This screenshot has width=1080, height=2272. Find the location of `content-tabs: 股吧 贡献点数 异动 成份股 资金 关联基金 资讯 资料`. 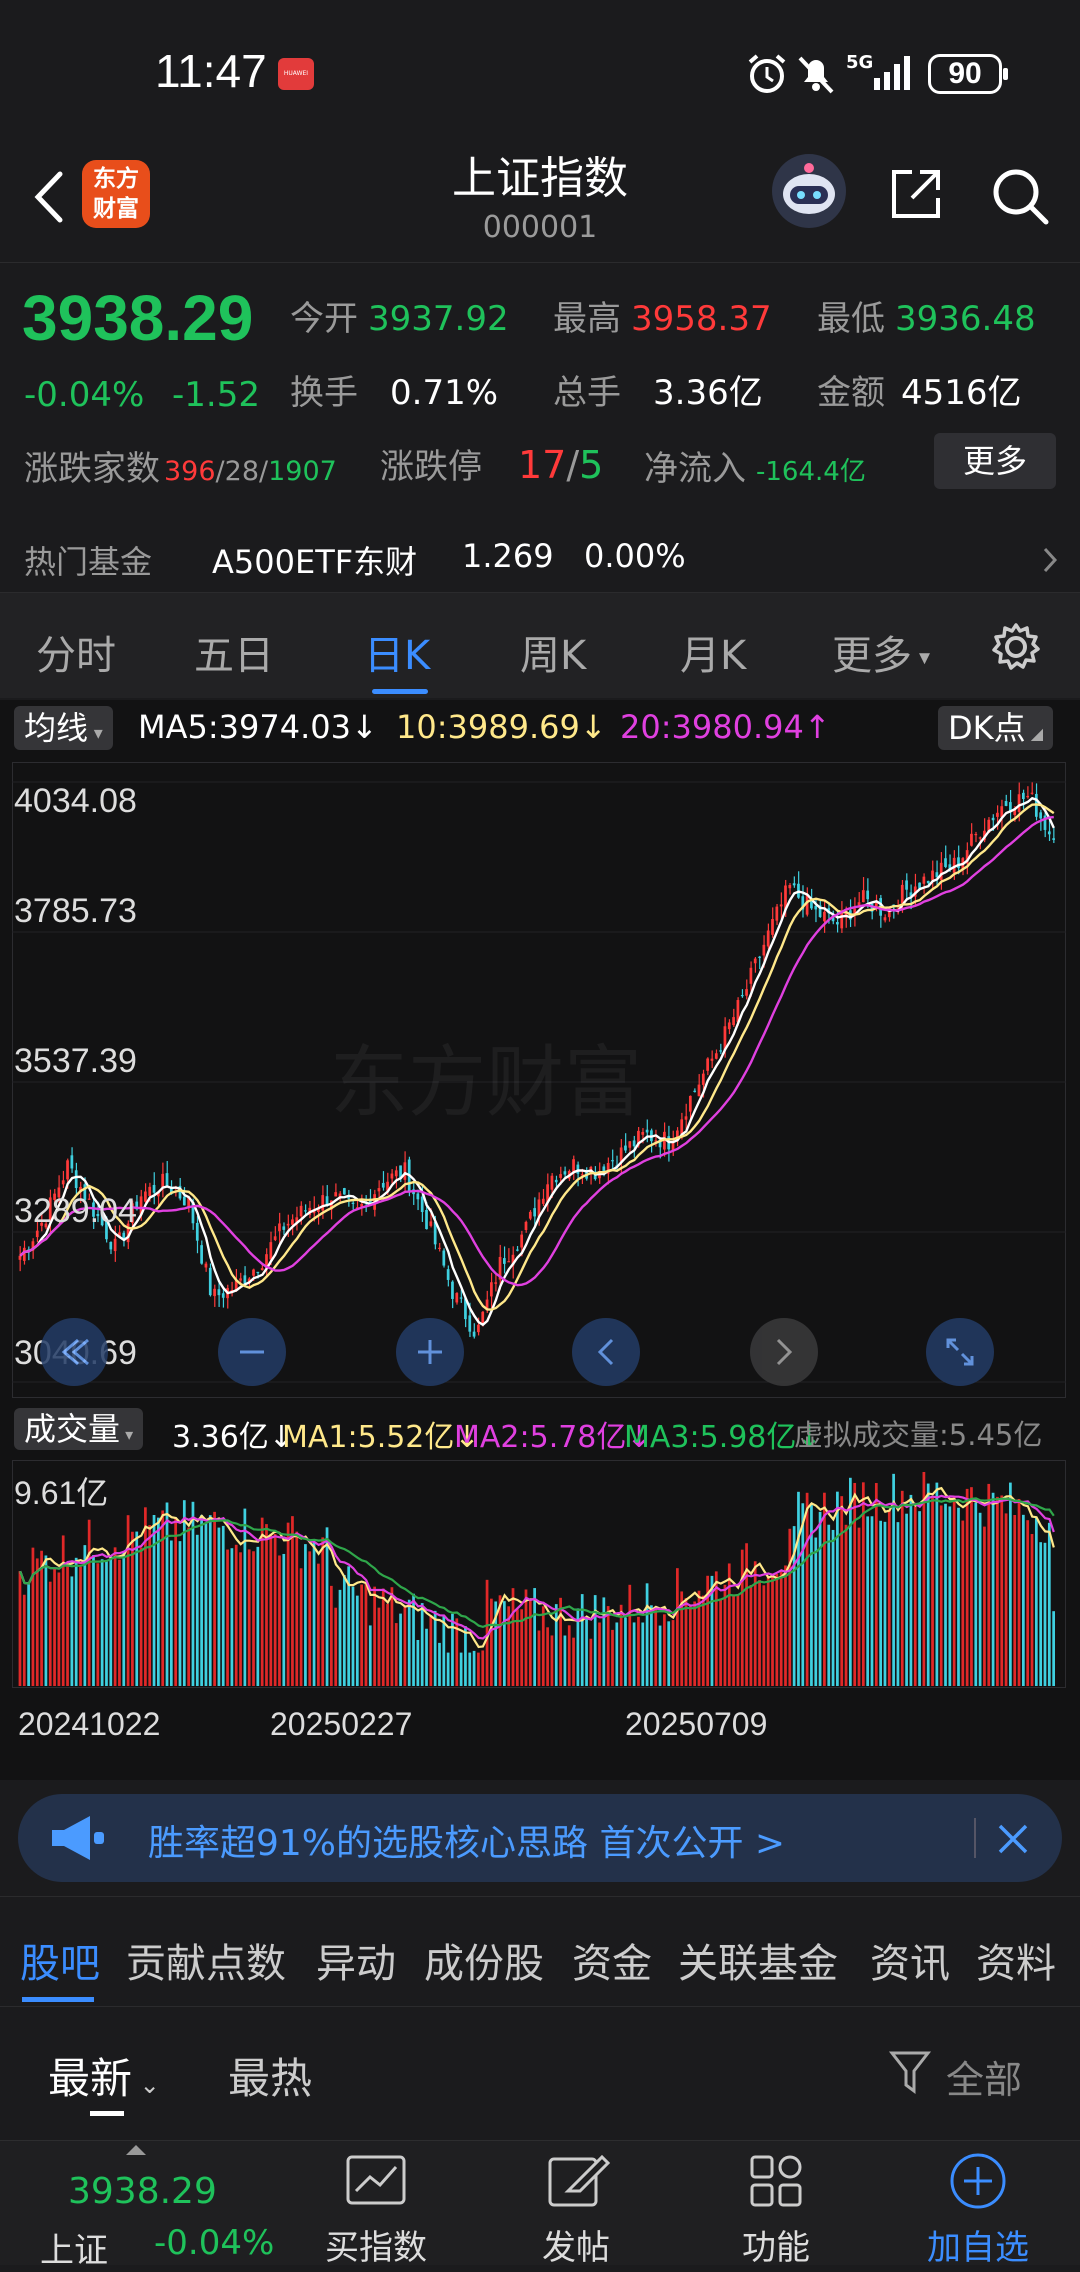

content-tabs: 股吧 贡献点数 异动 成份股 资金 关联基金 资讯 资料 is located at coordinates (540, 1951).